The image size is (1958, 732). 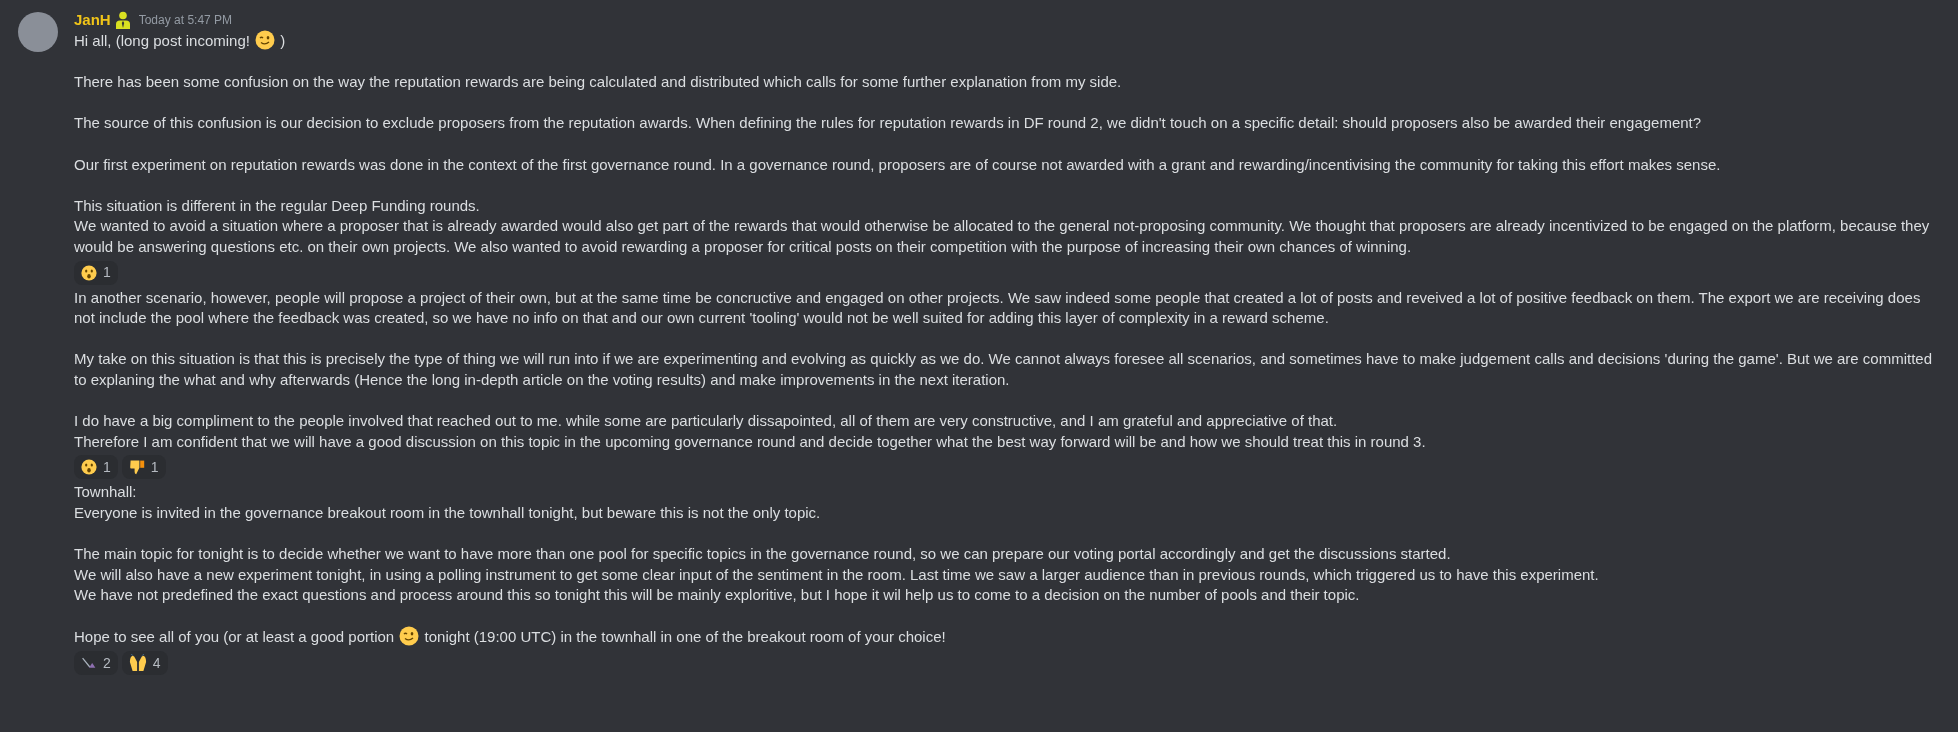 I want to click on message-text: We have not predefined the exact questions and process around this so tonight this will be mainly exploritive, but I hope it wil help us to come to a decision on the number of pools and their topic., so click(x=717, y=595).